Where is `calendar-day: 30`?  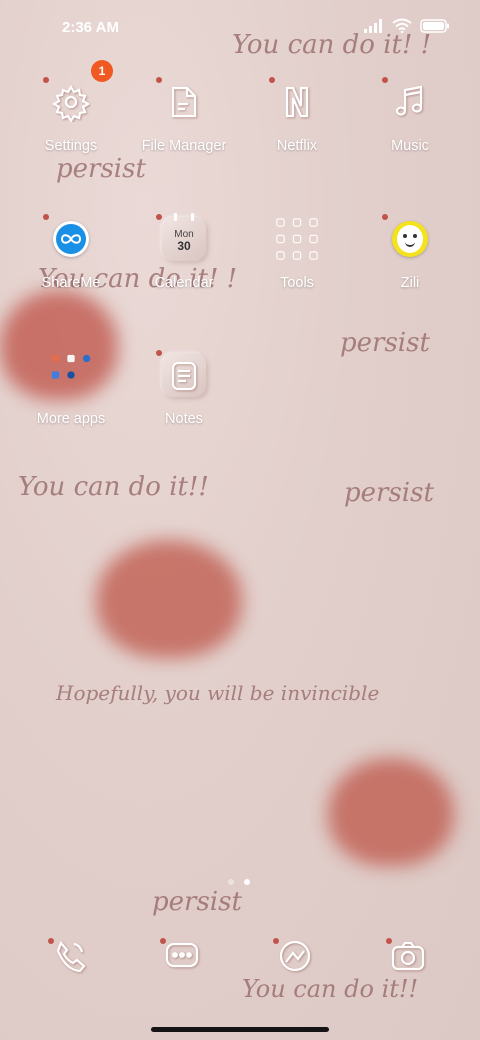
calendar-day: 30 is located at coordinates (184, 246).